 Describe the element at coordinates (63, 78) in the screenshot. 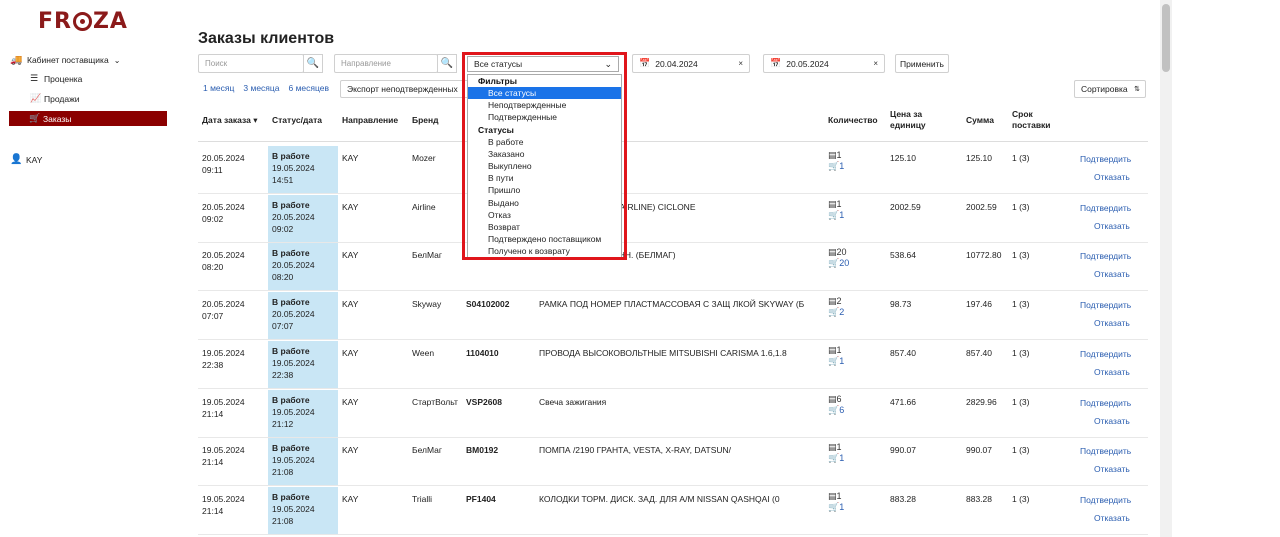

I see `sidebar-item-label: Проценка` at that location.